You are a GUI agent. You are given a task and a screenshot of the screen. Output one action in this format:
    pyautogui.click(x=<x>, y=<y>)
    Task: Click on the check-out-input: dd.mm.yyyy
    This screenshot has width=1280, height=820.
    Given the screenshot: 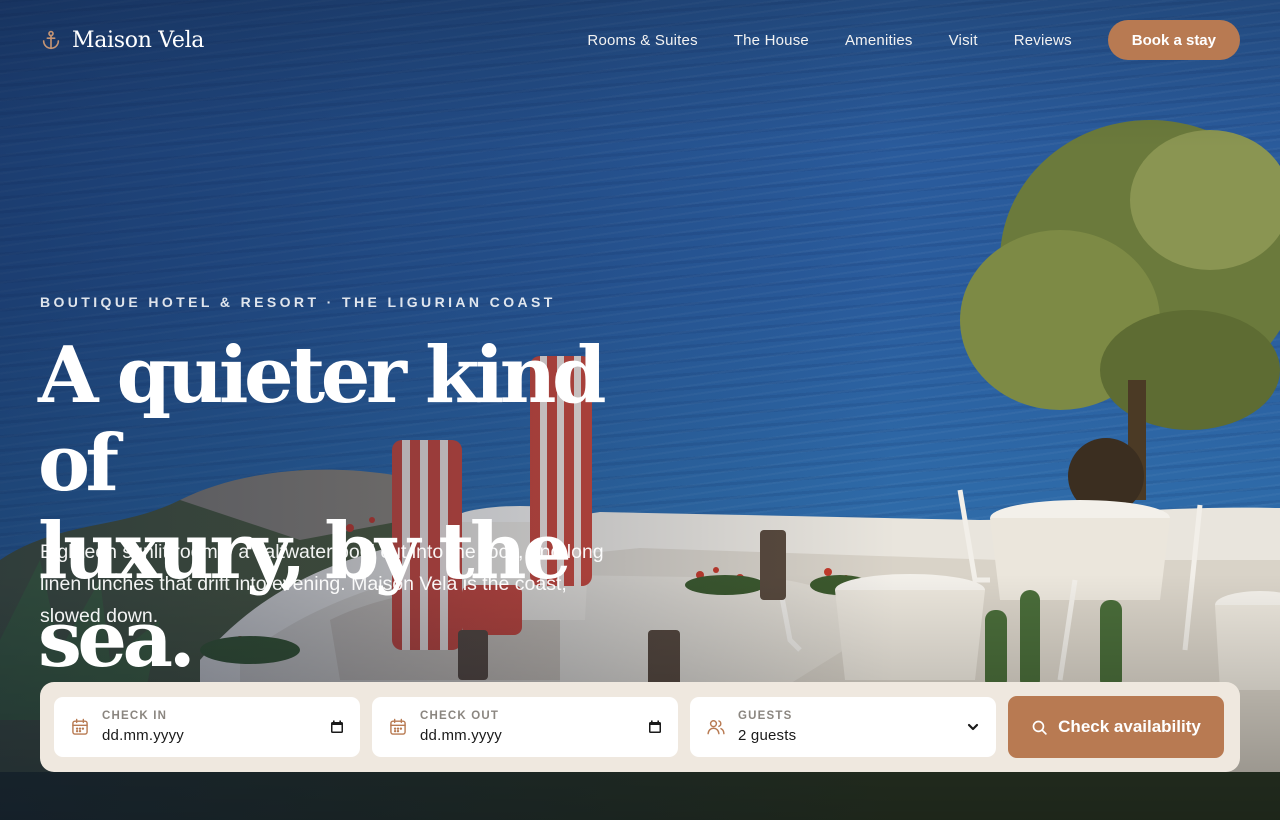 What is the action you would take?
    pyautogui.click(x=530, y=735)
    